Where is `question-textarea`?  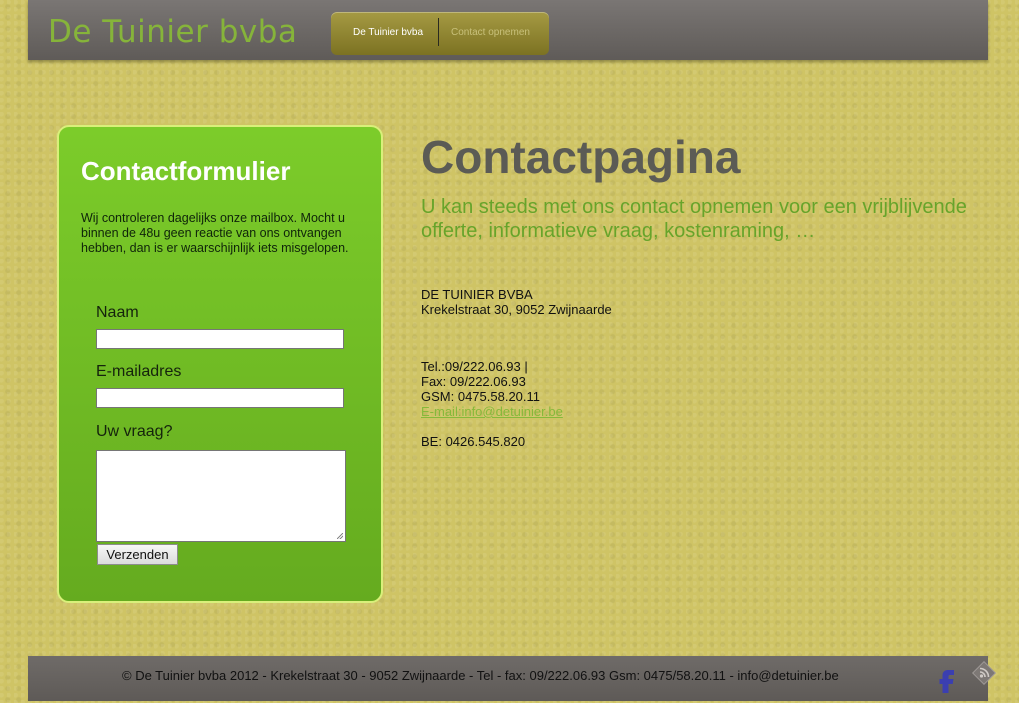
question-textarea is located at coordinates (221, 496).